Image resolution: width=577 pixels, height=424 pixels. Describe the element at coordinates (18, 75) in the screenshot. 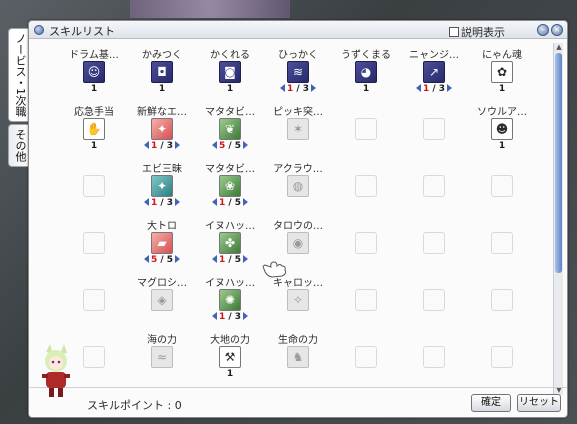

I see `tab-novice-first-job: ノービス・1次職` at that location.